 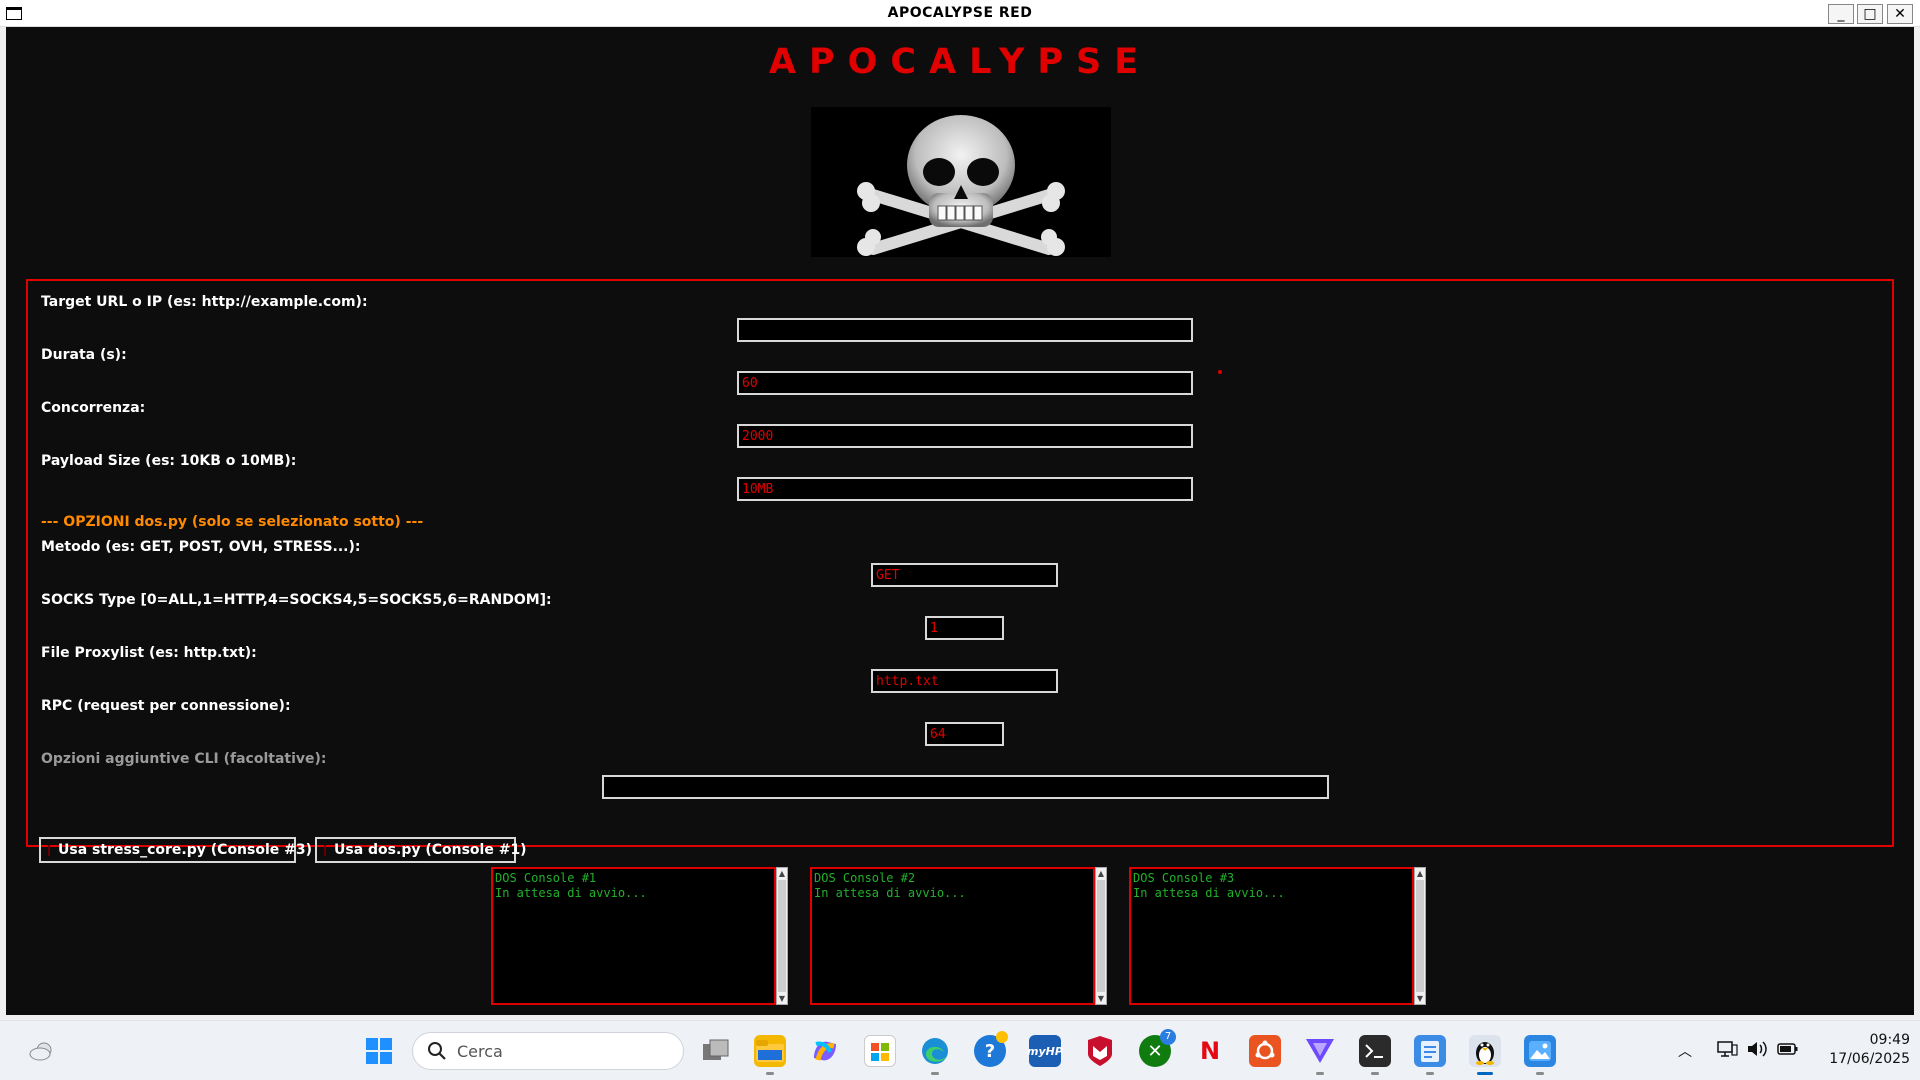 I want to click on close-button: ✕, so click(x=1900, y=14).